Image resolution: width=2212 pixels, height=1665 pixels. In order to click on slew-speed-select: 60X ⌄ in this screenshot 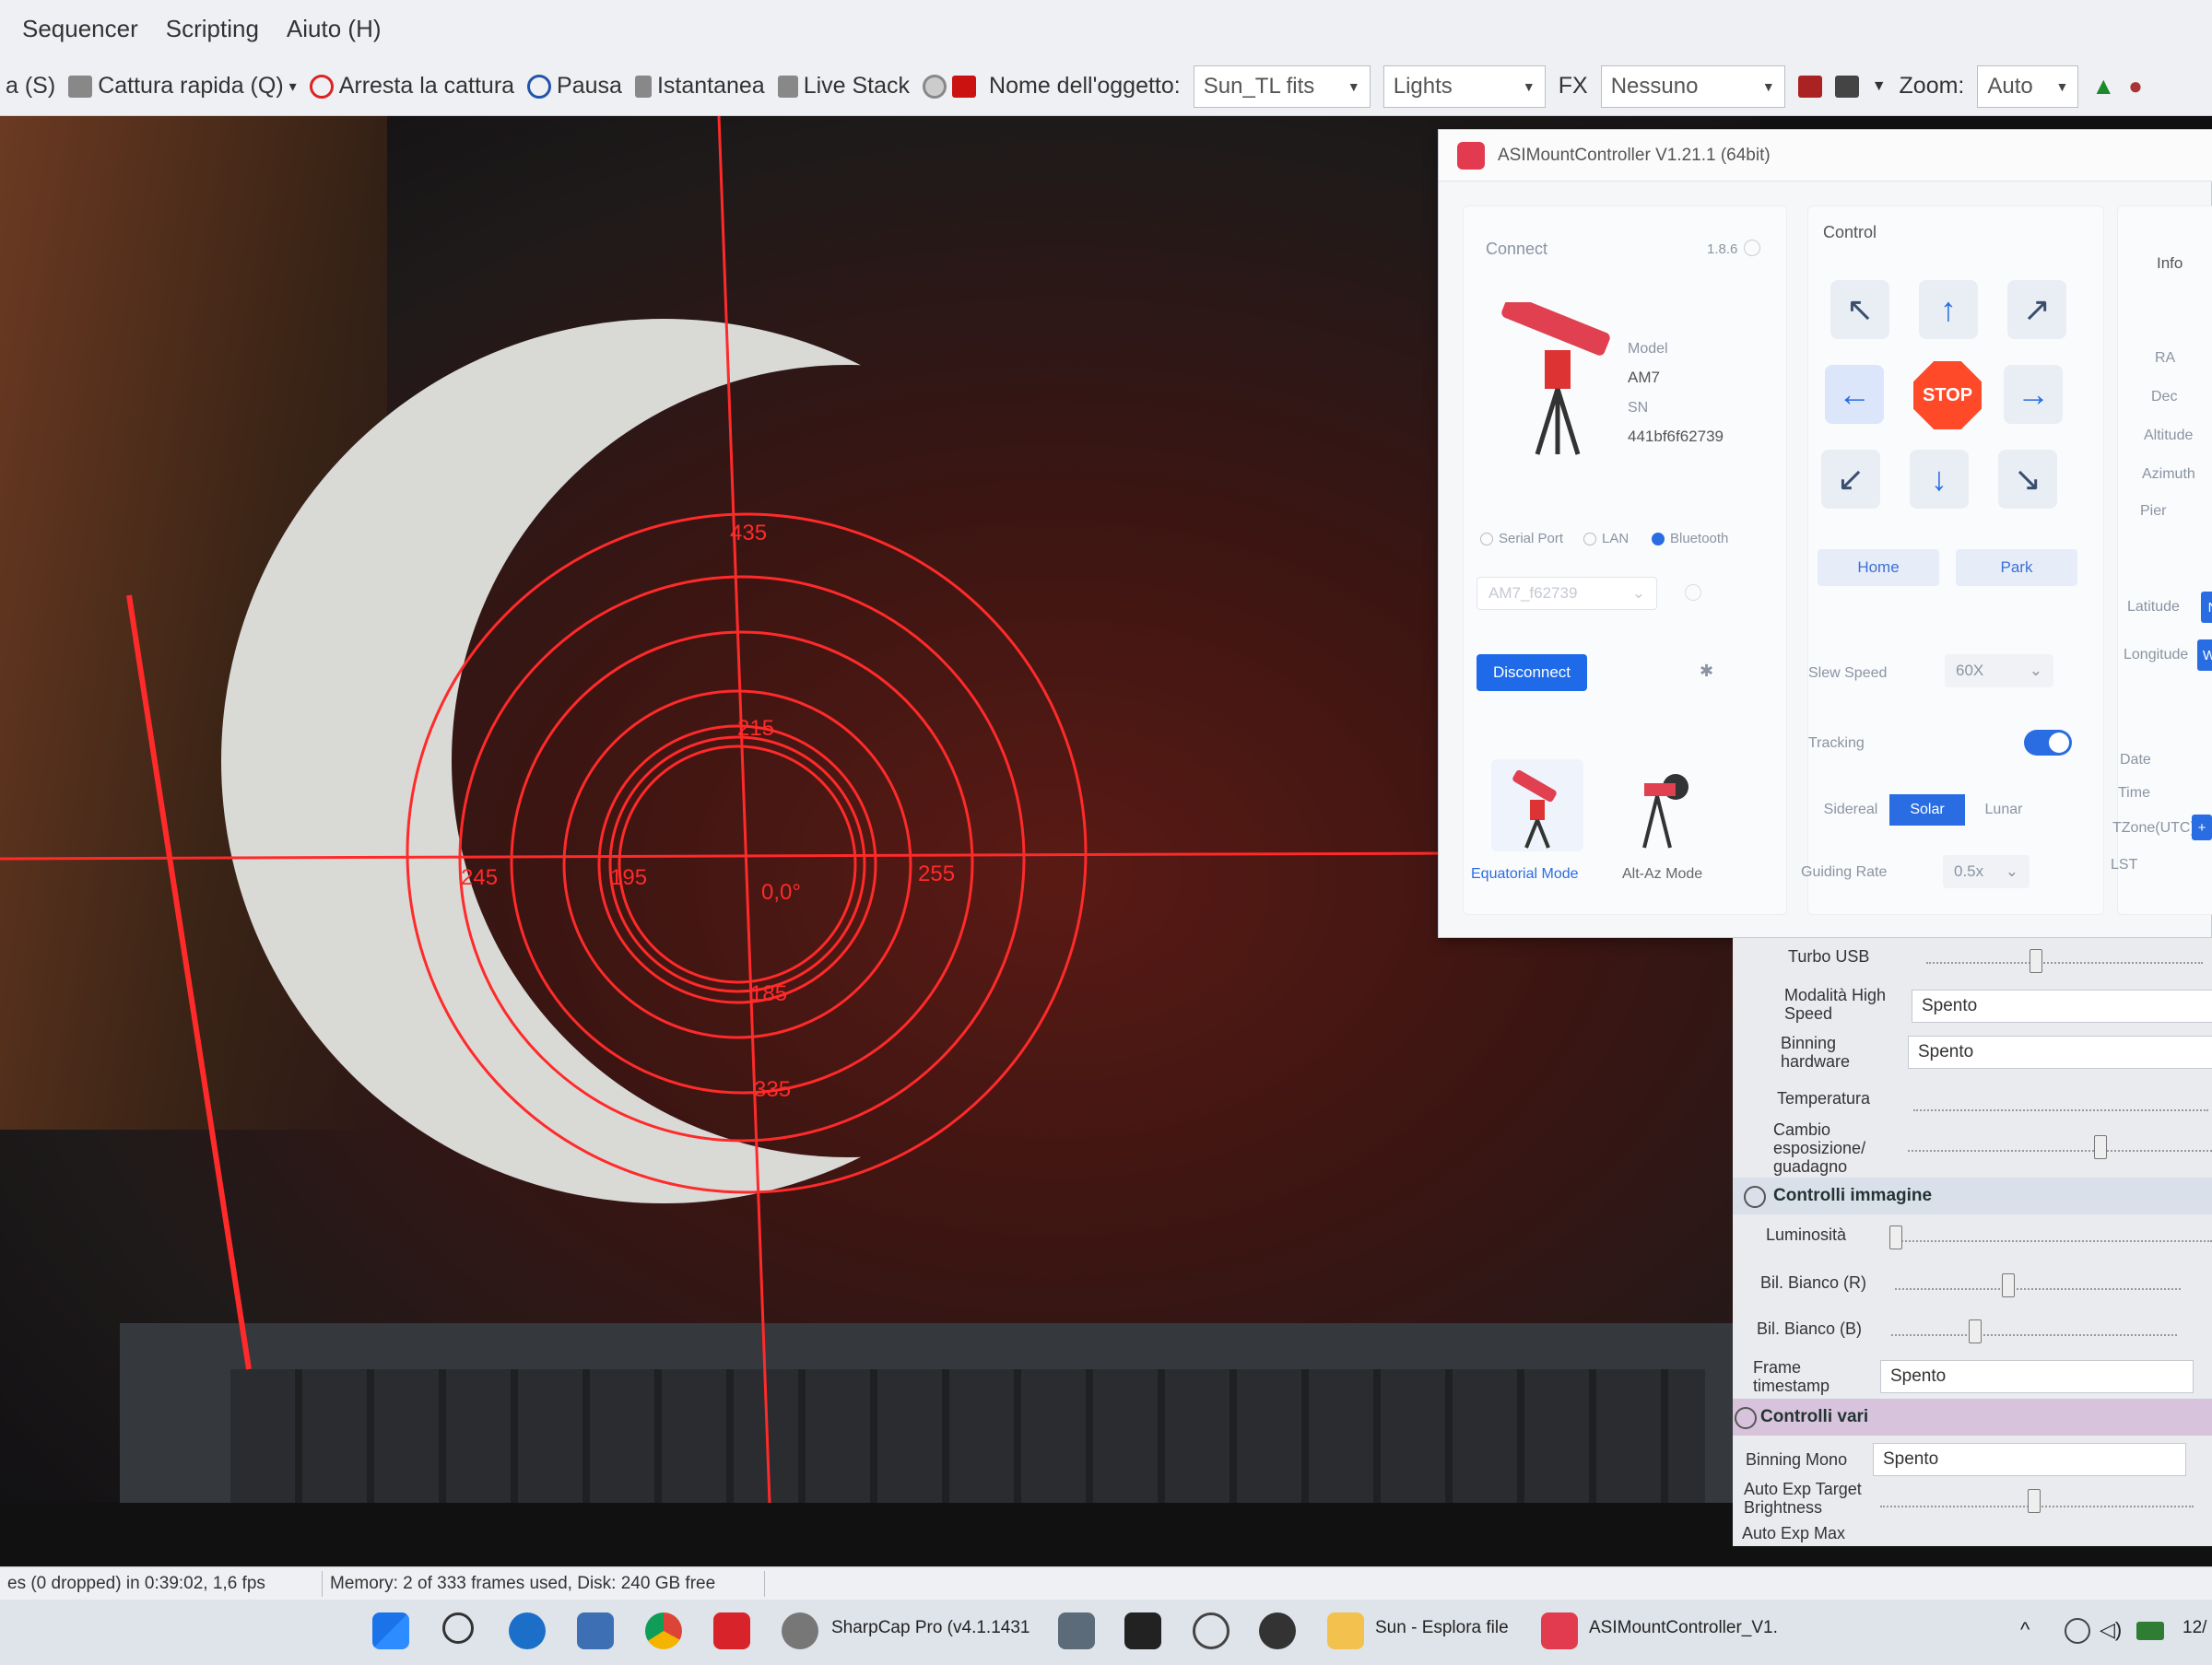, I will do `click(1999, 670)`.